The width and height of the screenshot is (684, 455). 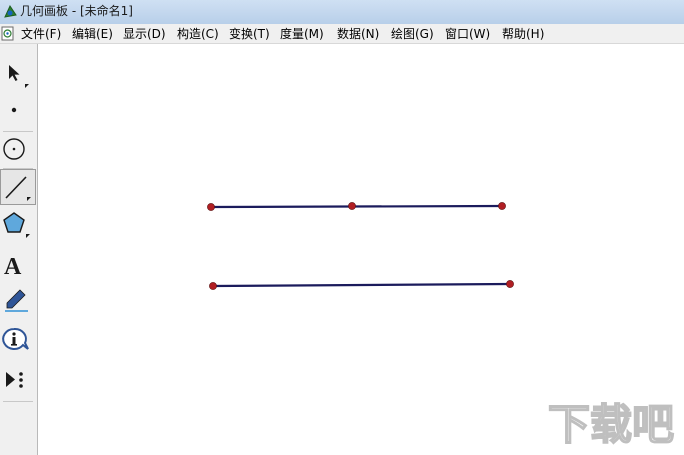 I want to click on text-tool-glyph: A, so click(x=13, y=267).